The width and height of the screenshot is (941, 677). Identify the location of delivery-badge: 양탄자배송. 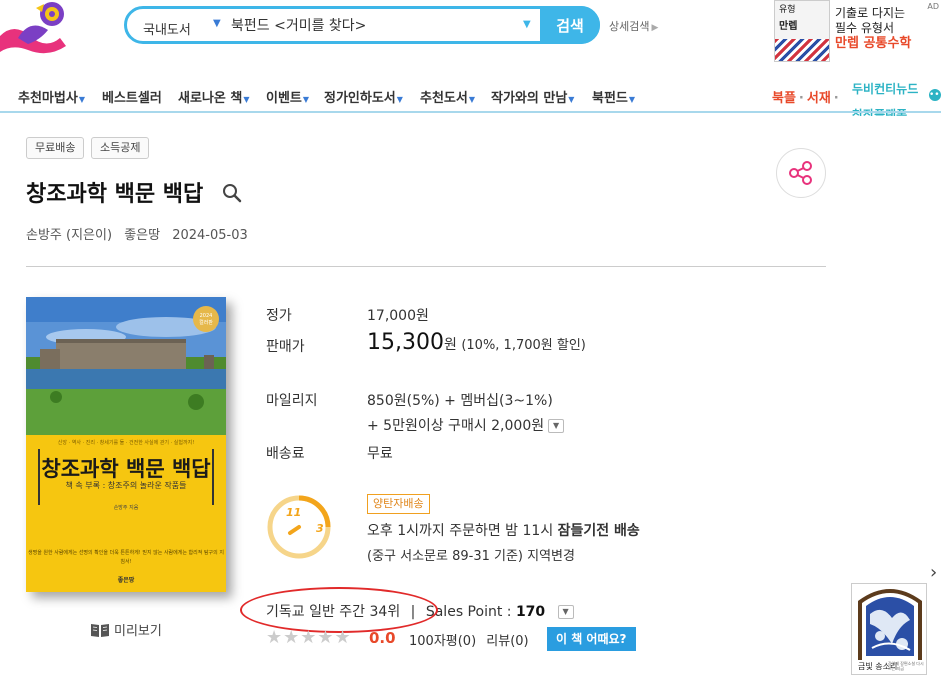
(398, 504).